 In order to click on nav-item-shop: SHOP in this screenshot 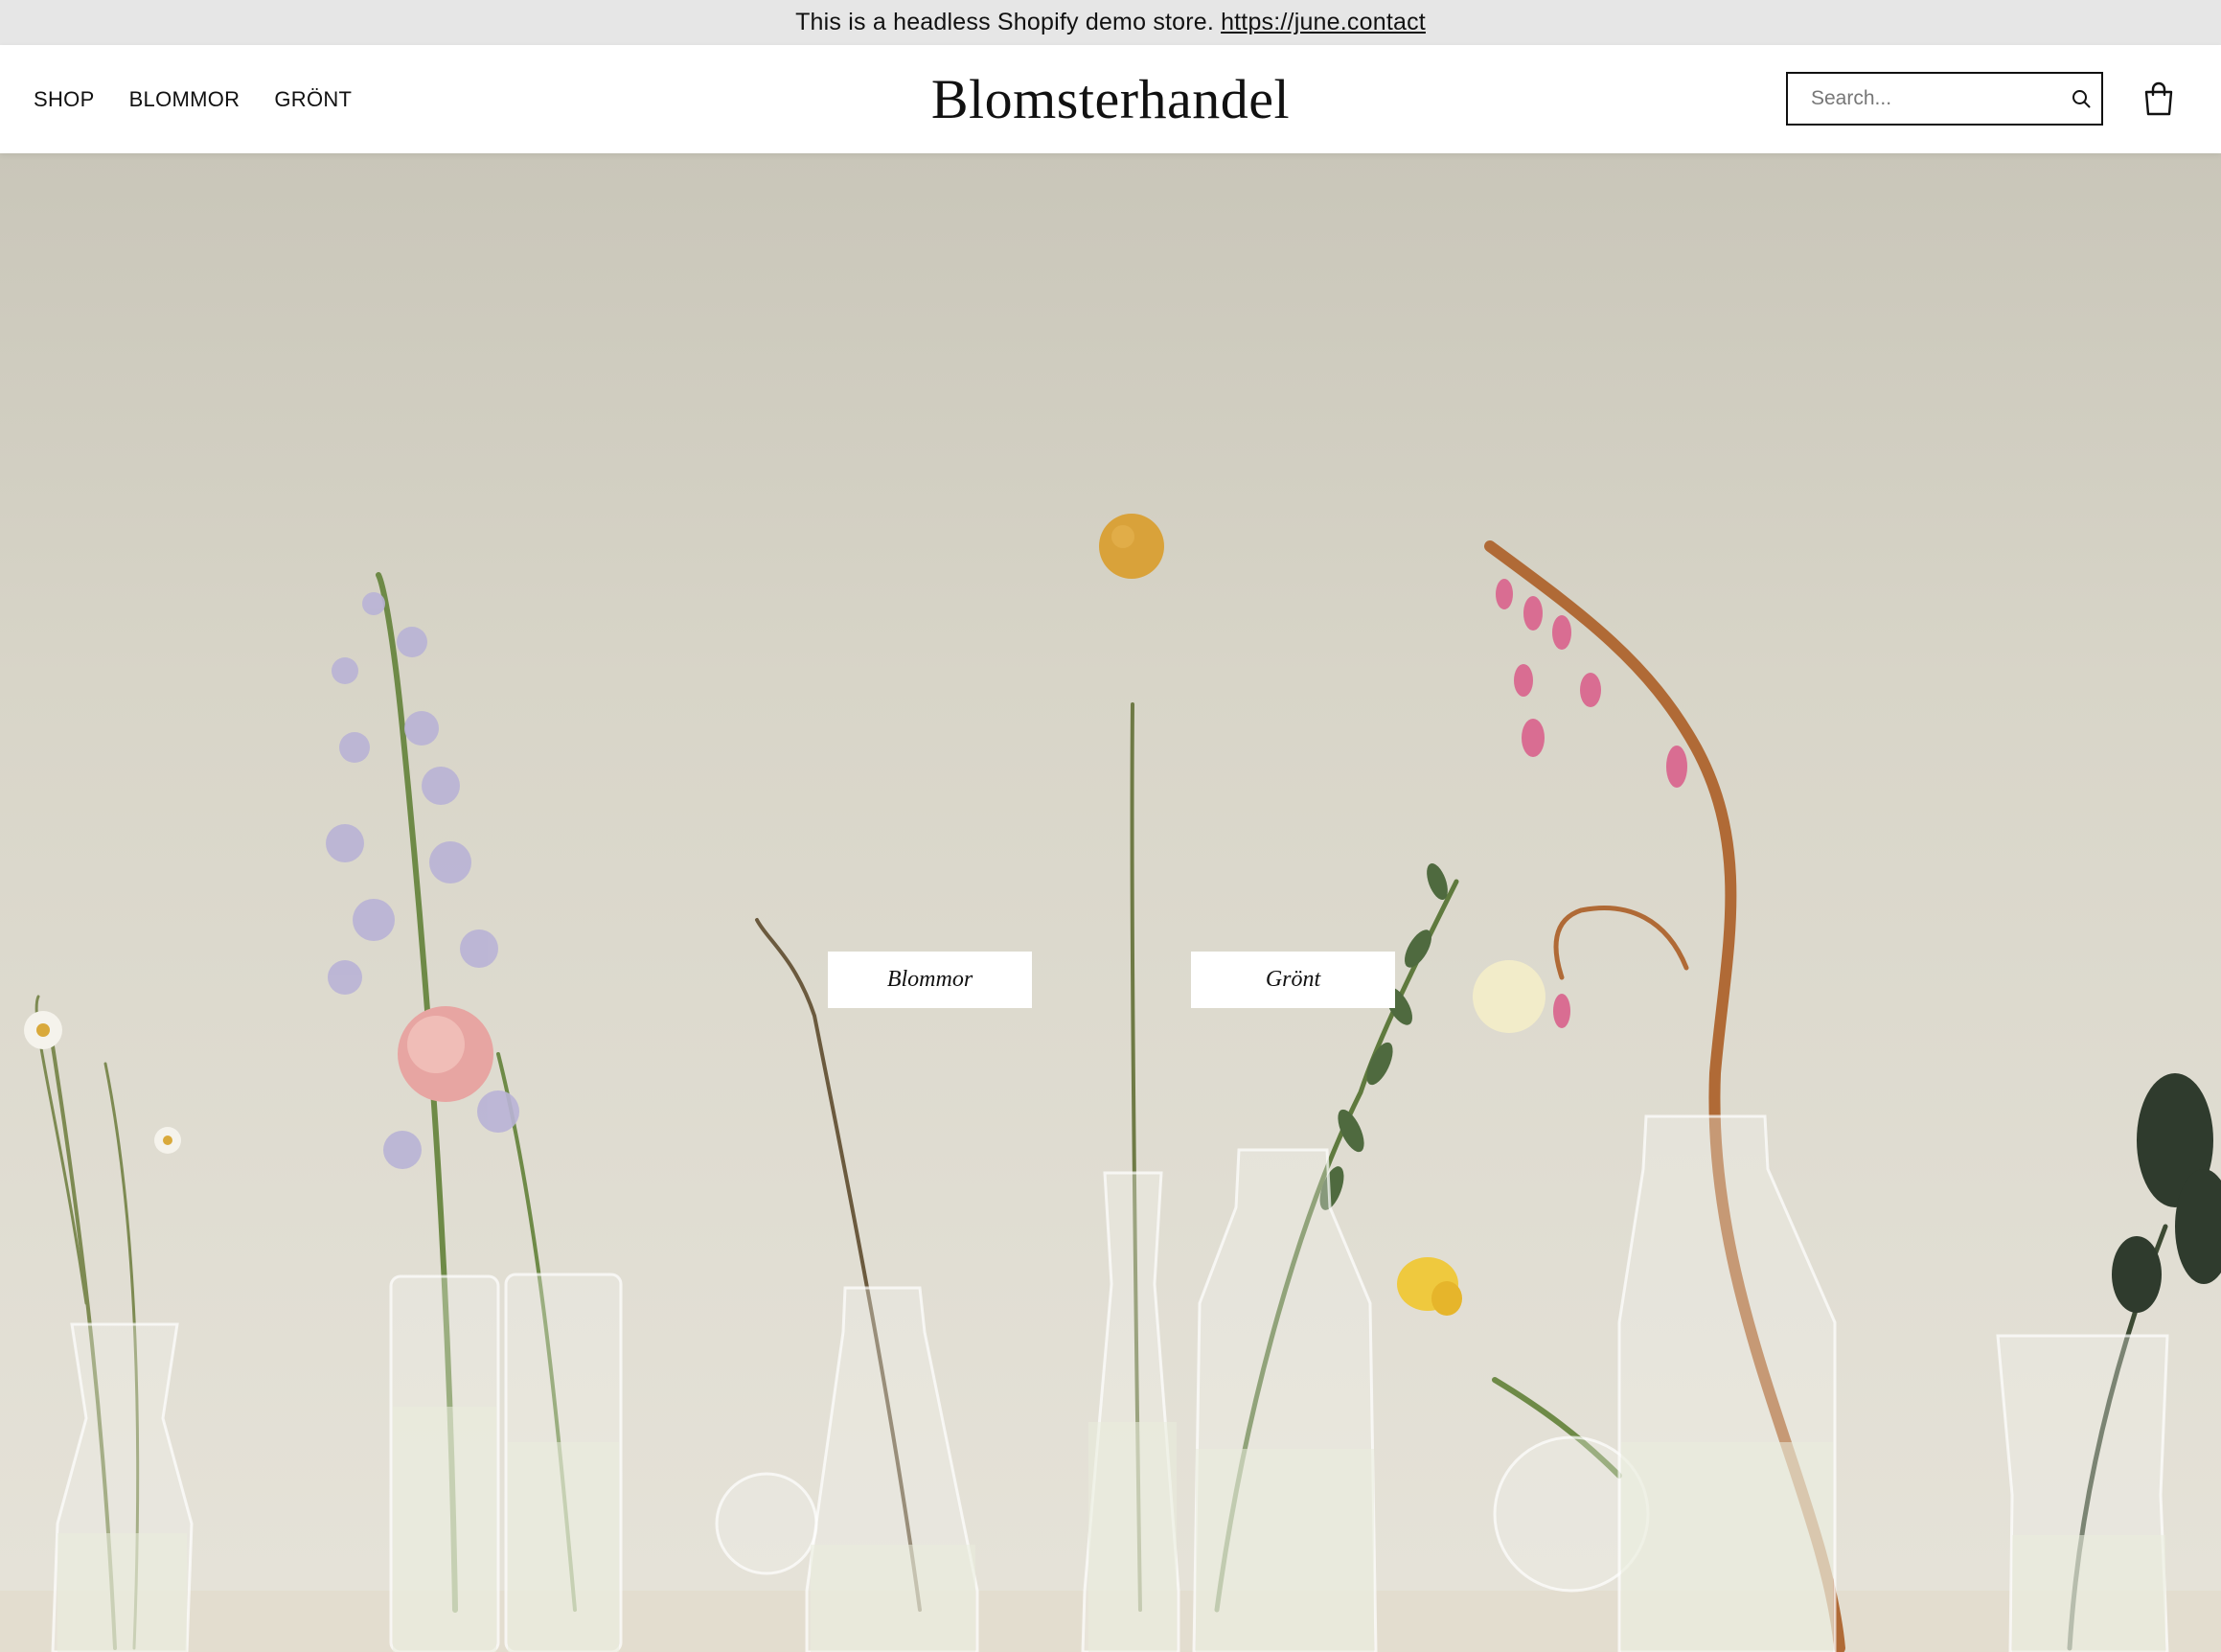, I will do `click(64, 99)`.